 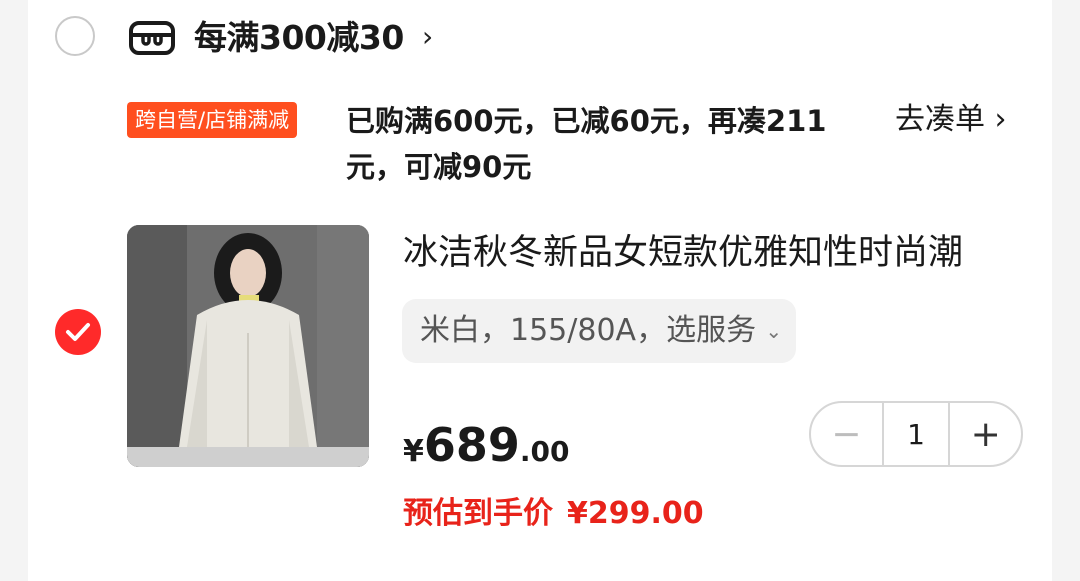 I want to click on sku-text: 米白，155/80A，选服务, so click(x=588, y=330).